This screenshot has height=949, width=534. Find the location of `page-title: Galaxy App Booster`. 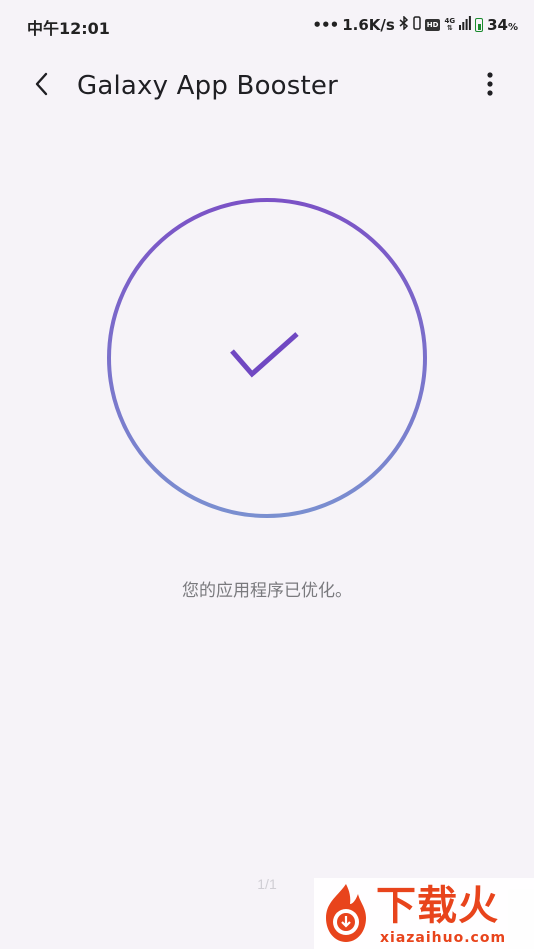

page-title: Galaxy App Booster is located at coordinates (208, 86).